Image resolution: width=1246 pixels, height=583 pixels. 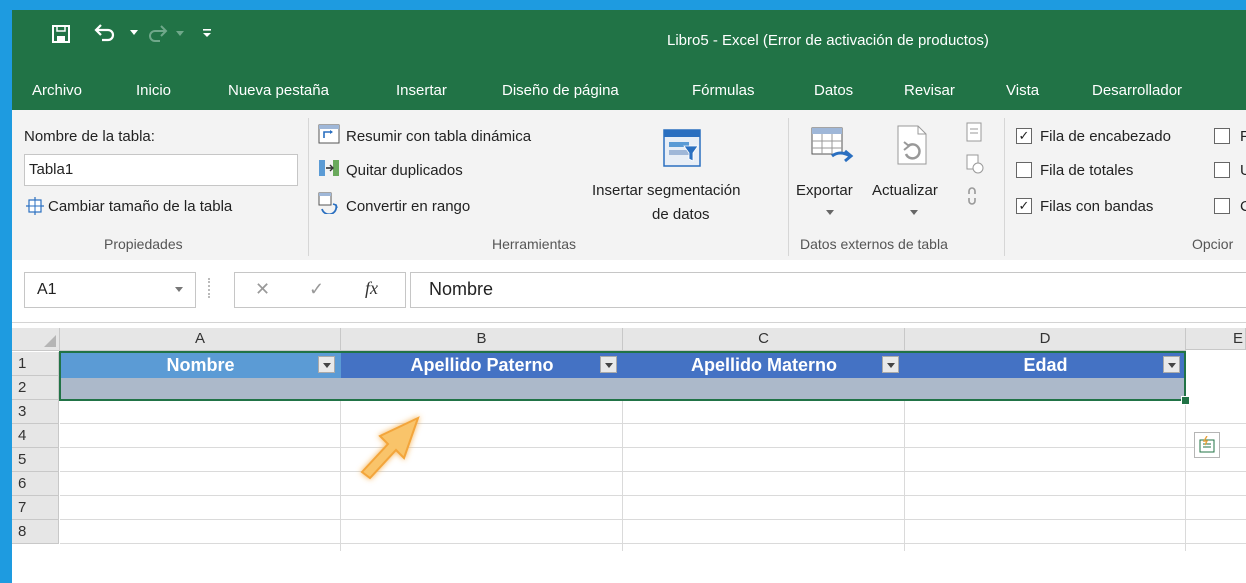 What do you see at coordinates (682, 148) in the screenshot?
I see `slicer-icon` at bounding box center [682, 148].